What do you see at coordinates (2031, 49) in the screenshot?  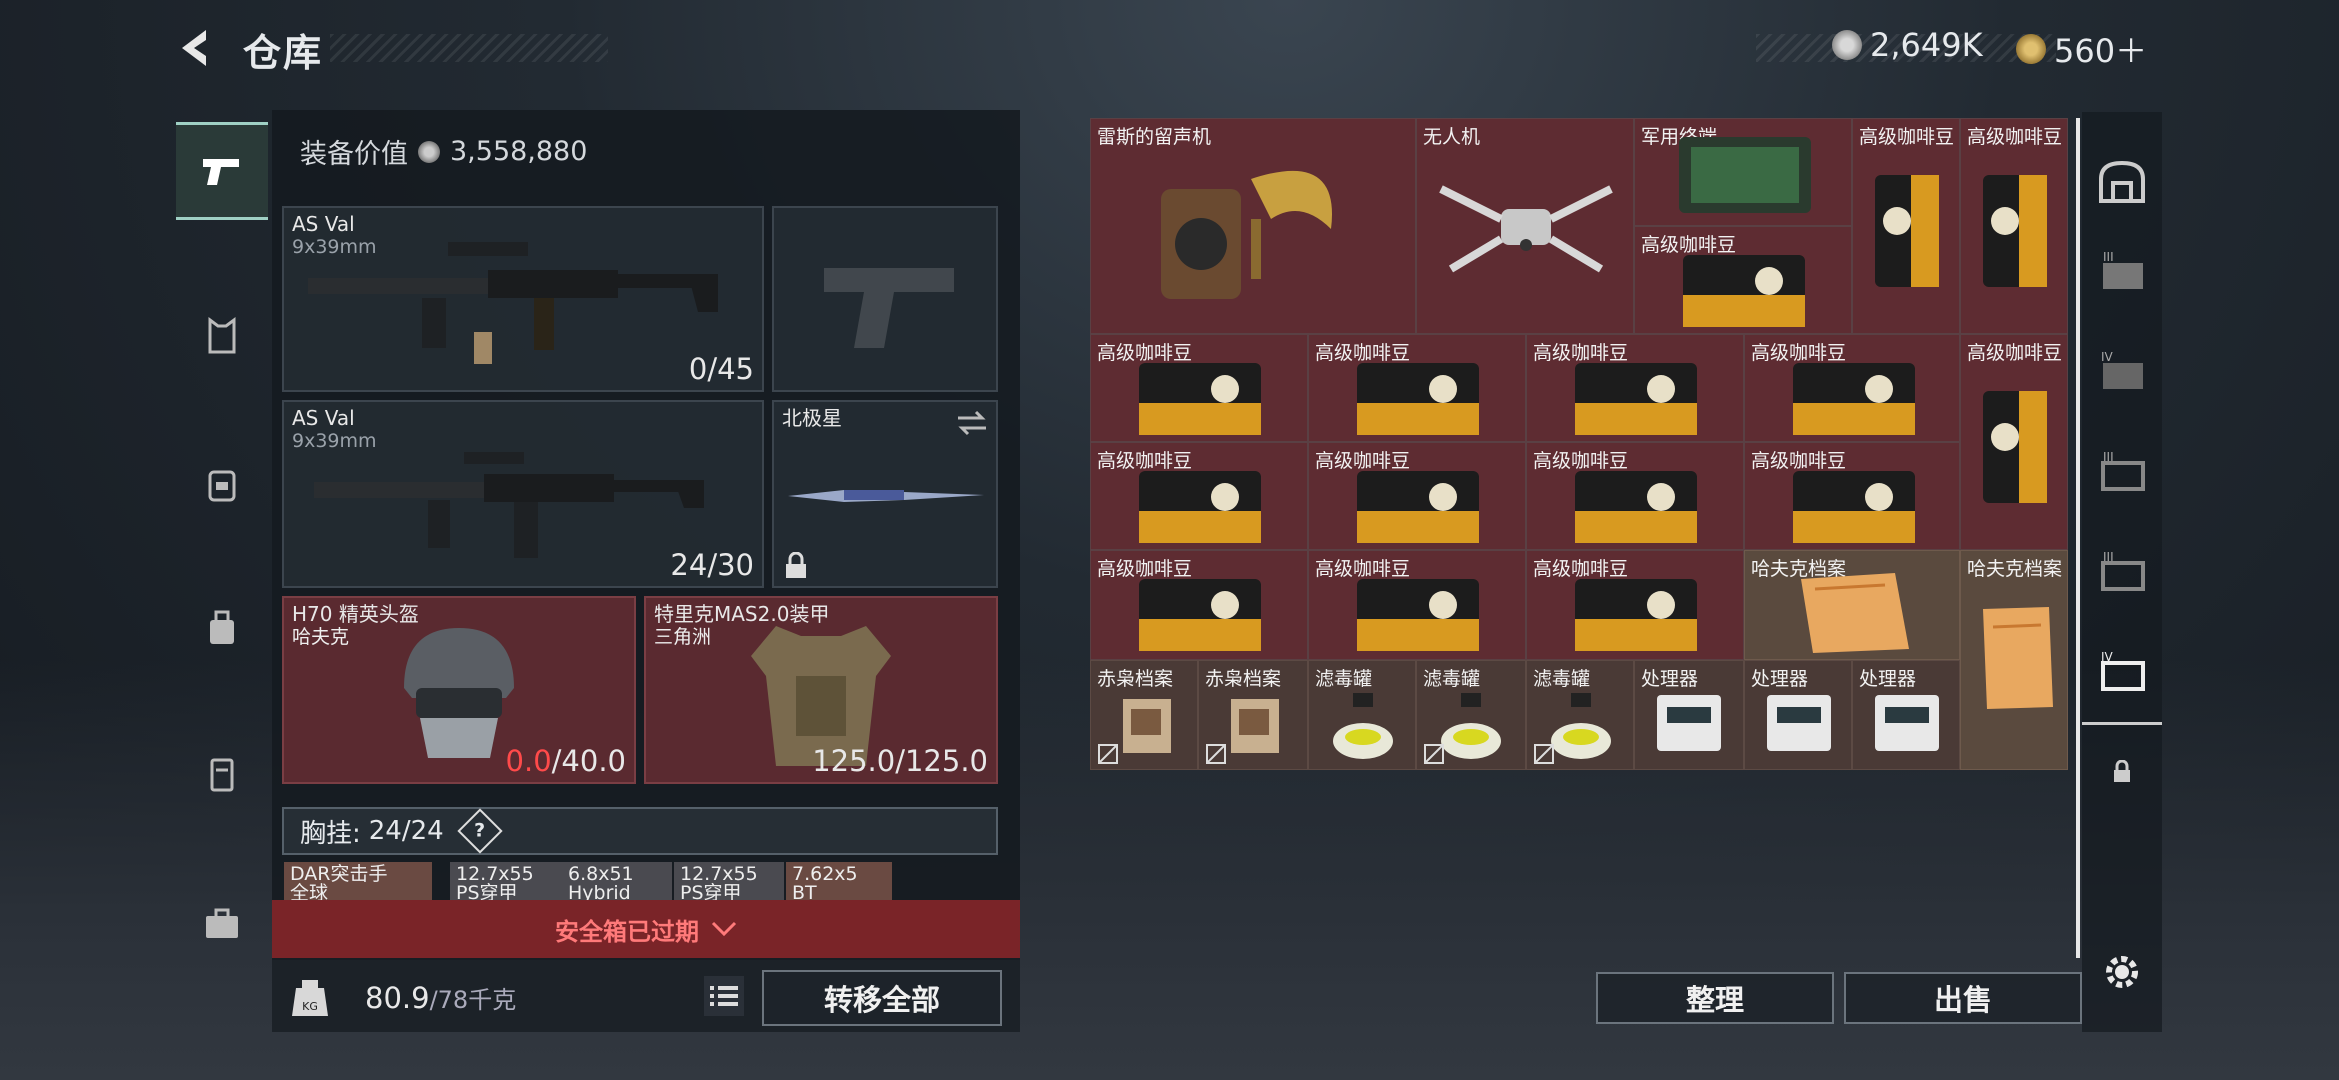 I see `triangle-coin-icon` at bounding box center [2031, 49].